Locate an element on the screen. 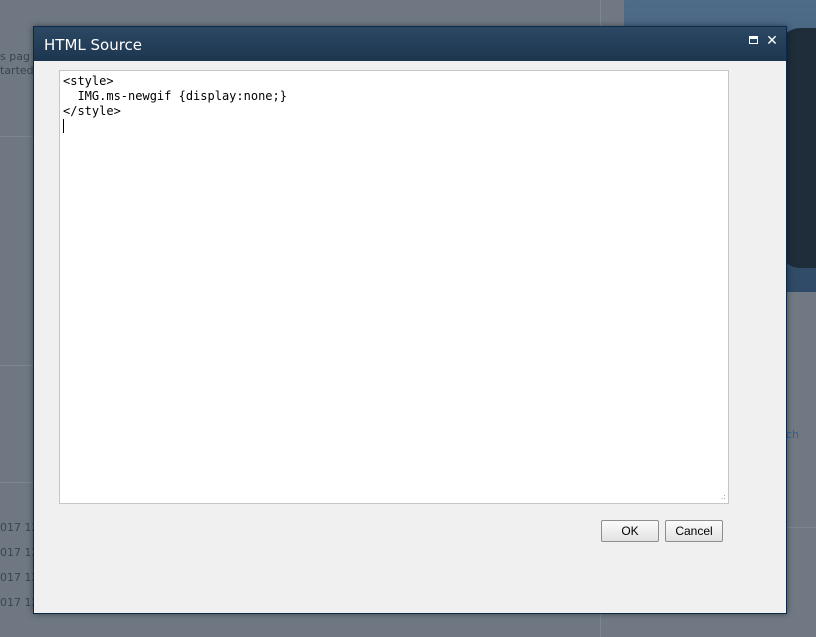 Image resolution: width=816 pixels, height=637 pixels. ok-button: OK is located at coordinates (630, 531).